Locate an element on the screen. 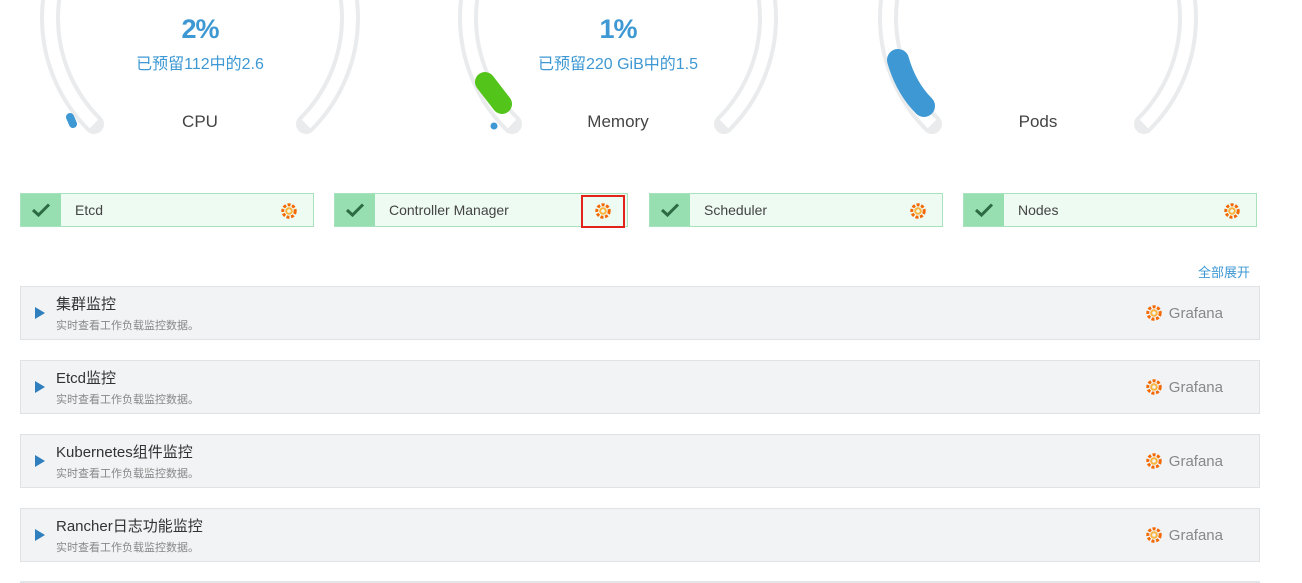 Image resolution: width=1302 pixels, height=583 pixels. panel-title: 集群监控 is located at coordinates (86, 304).